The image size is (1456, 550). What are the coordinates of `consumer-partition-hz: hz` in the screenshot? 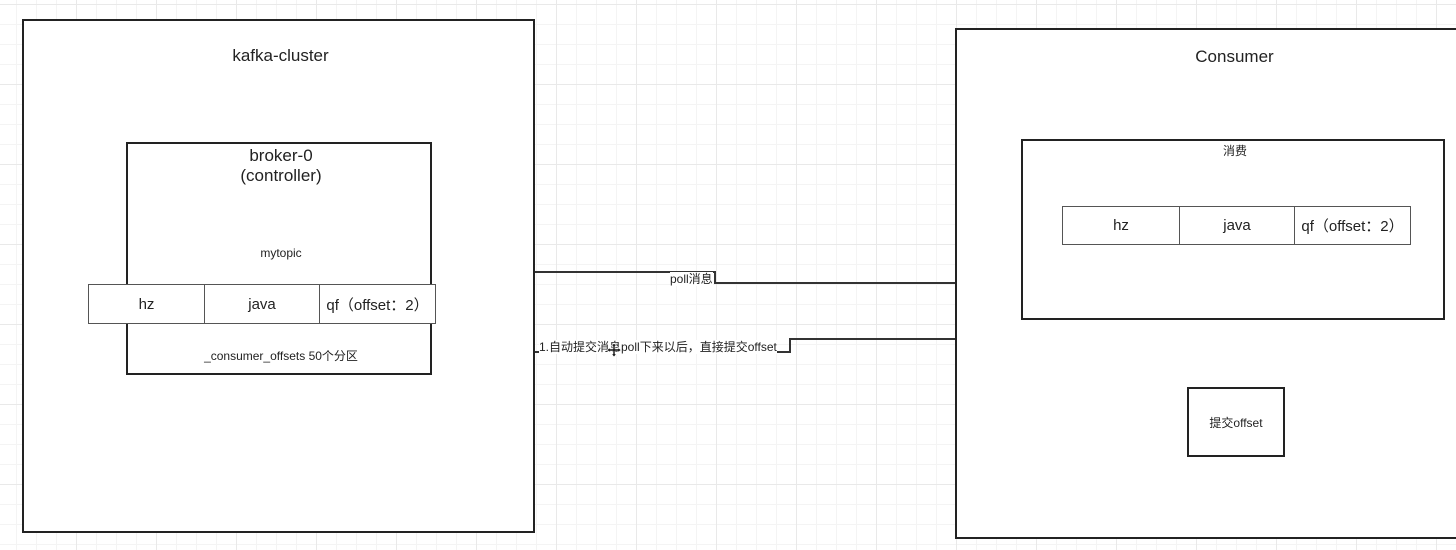 It's located at (1121, 225).